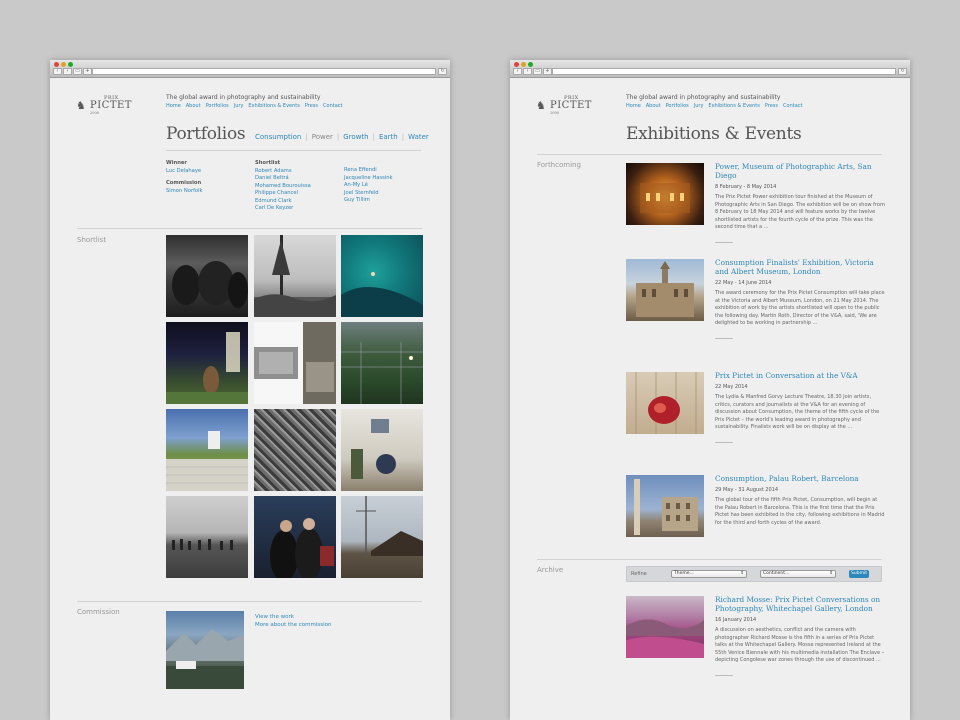  Describe the element at coordinates (559, 165) in the screenshot. I see `forthcoming-section-label: Forthcoming` at that location.